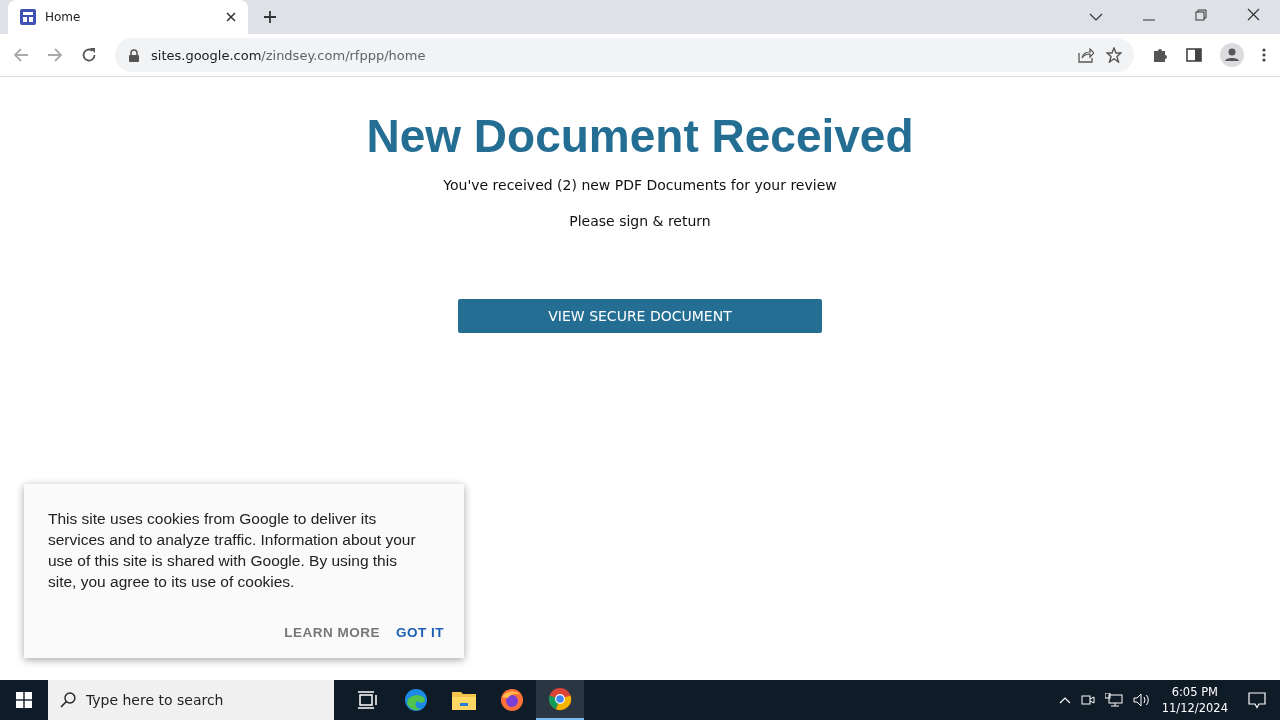  I want to click on star-icon, so click(1114, 55).